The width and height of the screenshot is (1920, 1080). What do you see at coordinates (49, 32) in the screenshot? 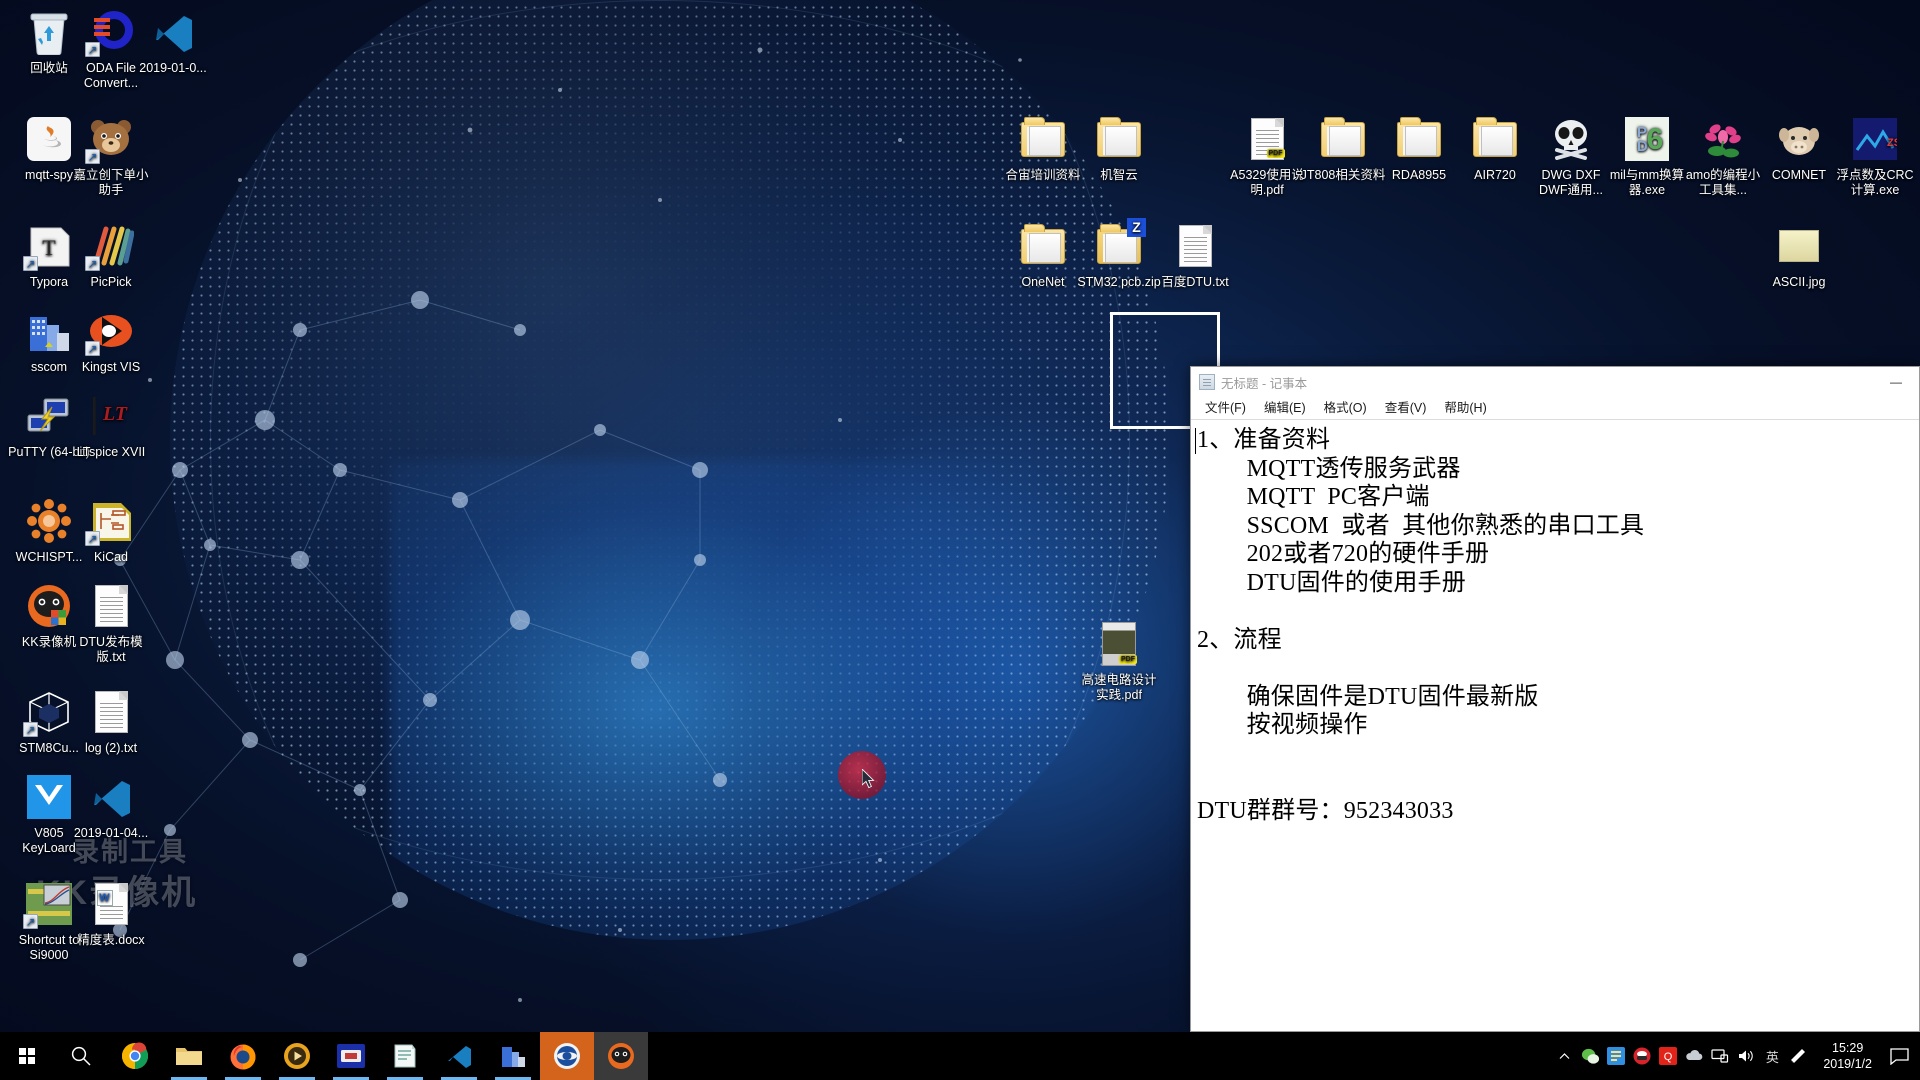
I see `recycle-icon` at bounding box center [49, 32].